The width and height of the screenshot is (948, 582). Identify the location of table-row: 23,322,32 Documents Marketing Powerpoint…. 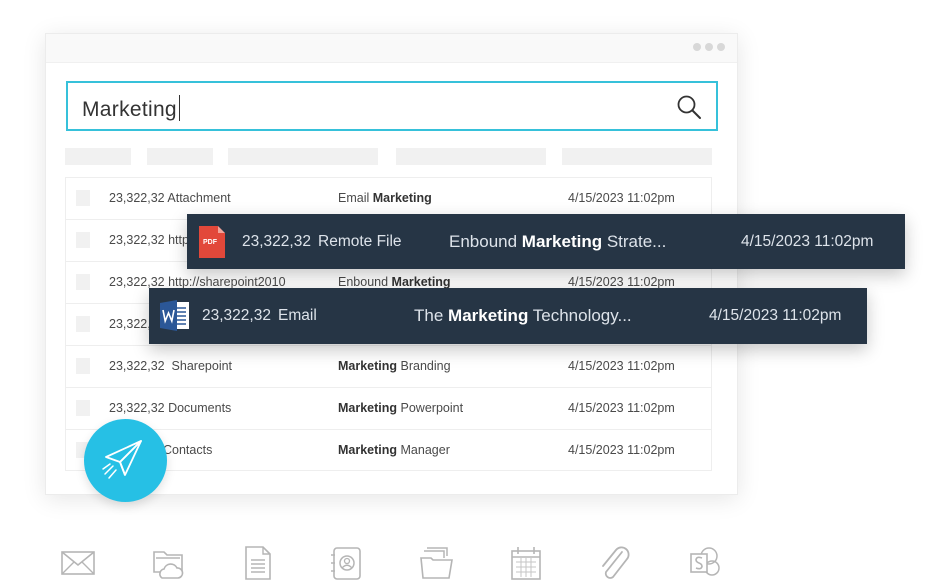
(388, 409).